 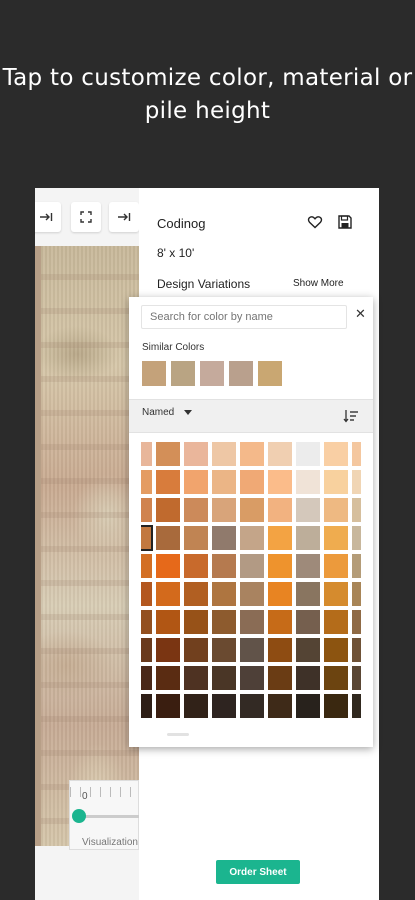 I want to click on heart-icon, so click(x=315, y=222).